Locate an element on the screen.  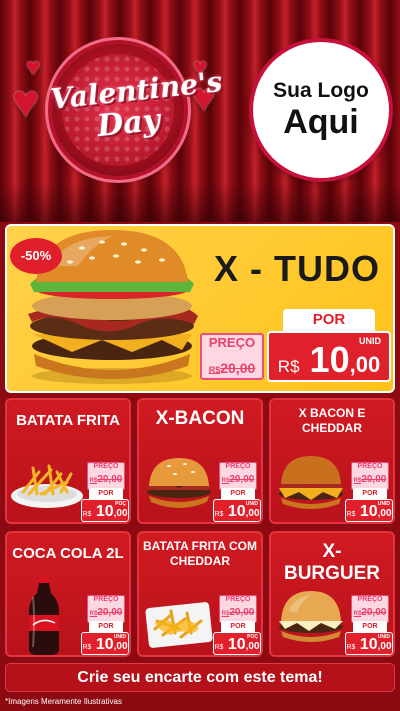
discount-badge: -50% is located at coordinates (36, 256).